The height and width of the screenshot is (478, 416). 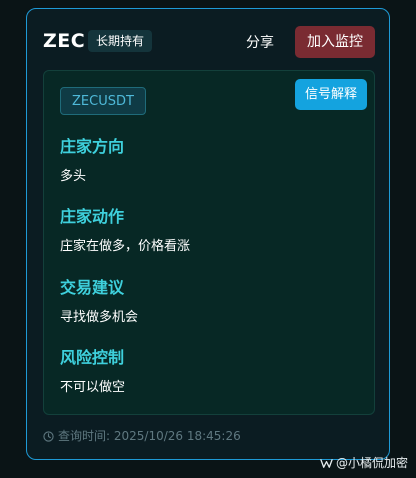 I want to click on query-time: 查询时间: 2025/10/26 18:45:26, so click(x=142, y=436).